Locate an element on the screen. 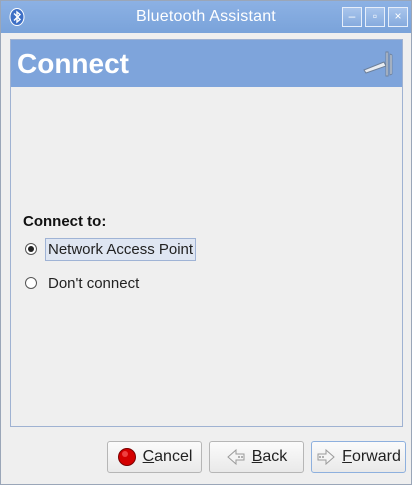 This screenshot has height=485, width=412. back-button: Back is located at coordinates (256, 457).